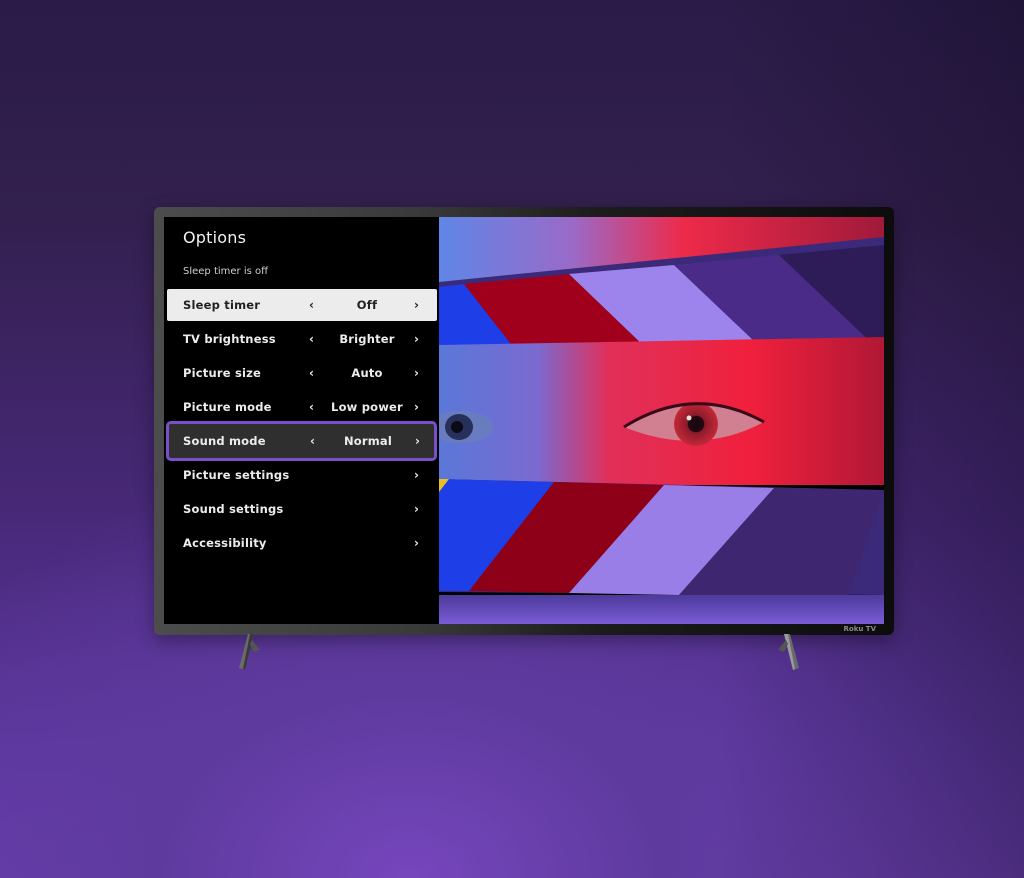  What do you see at coordinates (661, 537) in the screenshot?
I see `bottom-clapper-stripe` at bounding box center [661, 537].